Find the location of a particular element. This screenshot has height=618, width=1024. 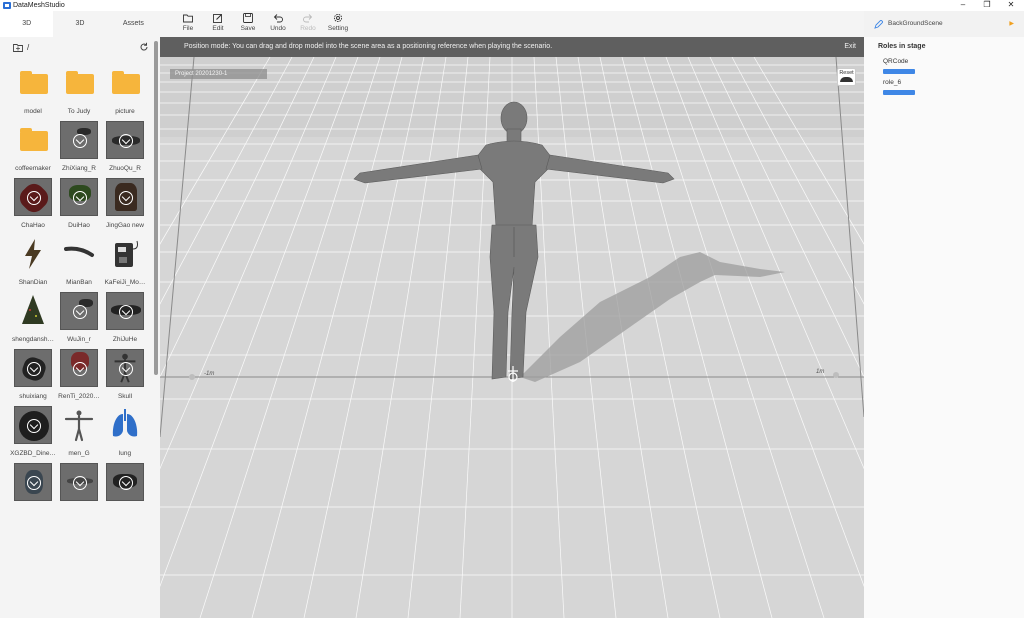

reset-view-button: Reset is located at coordinates (846, 77).